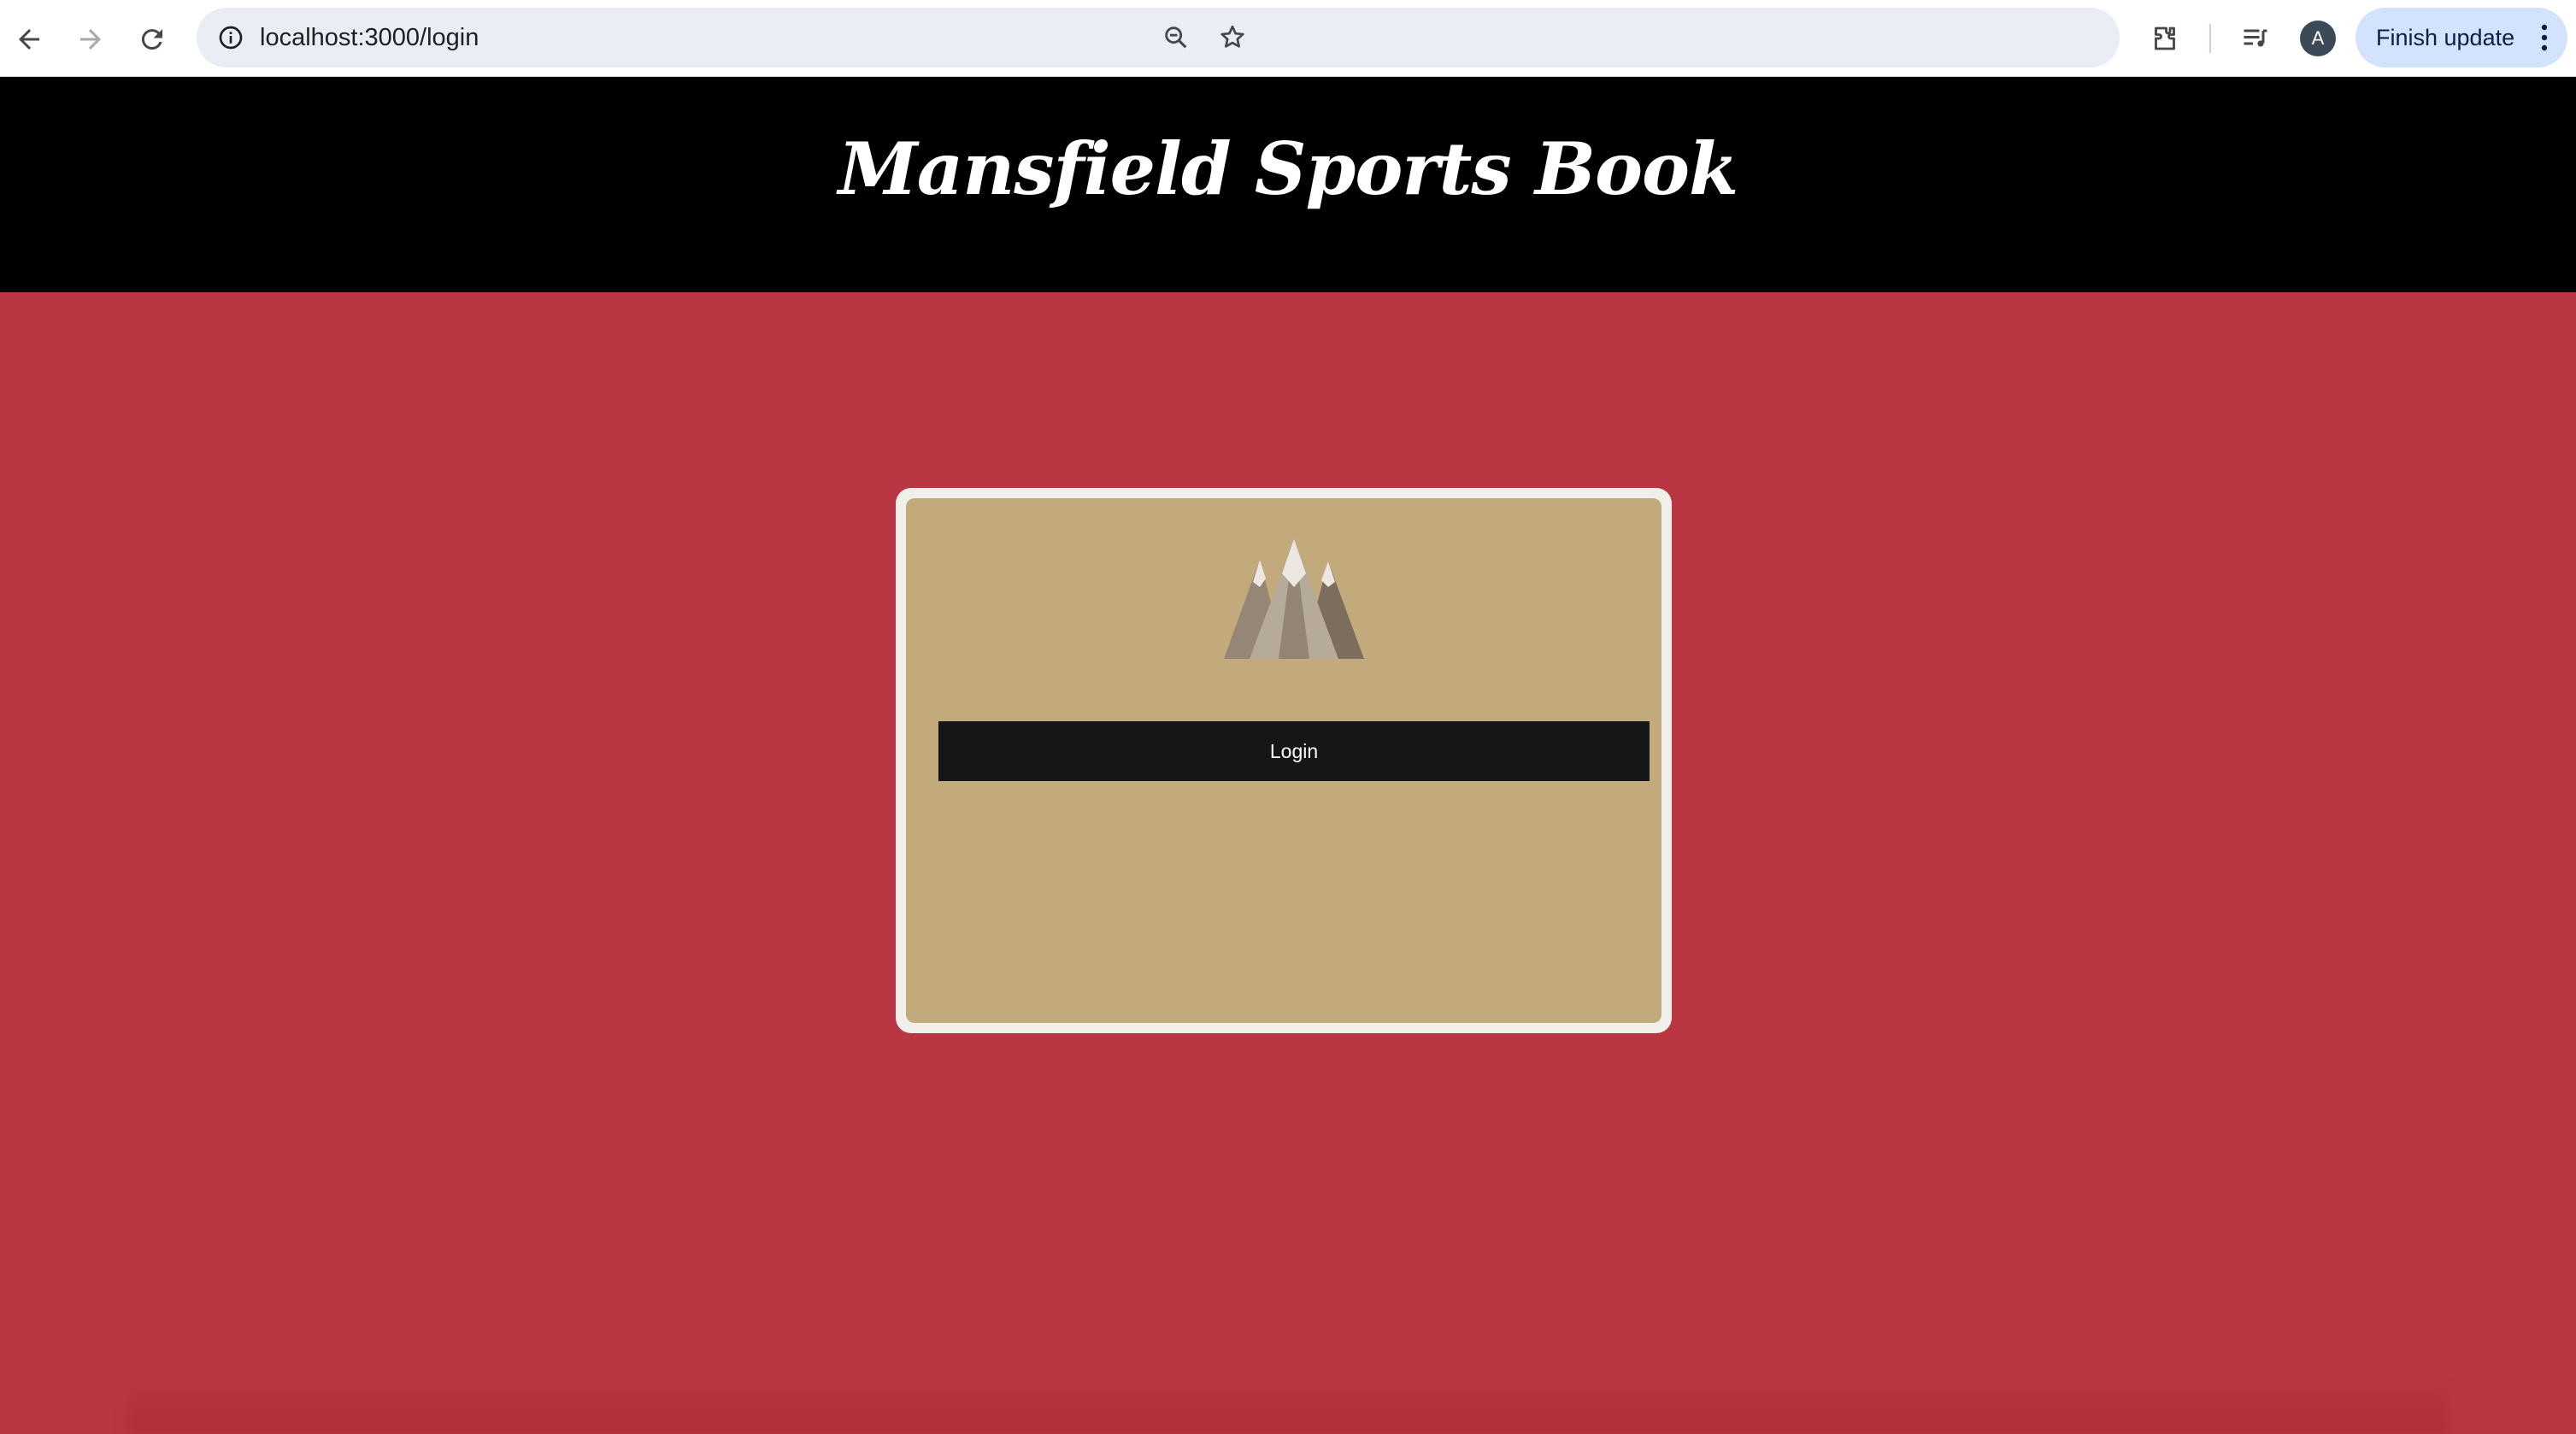 Image resolution: width=2576 pixels, height=1434 pixels. Describe the element at coordinates (369, 38) in the screenshot. I see `url-text: localhost:3000/login` at that location.